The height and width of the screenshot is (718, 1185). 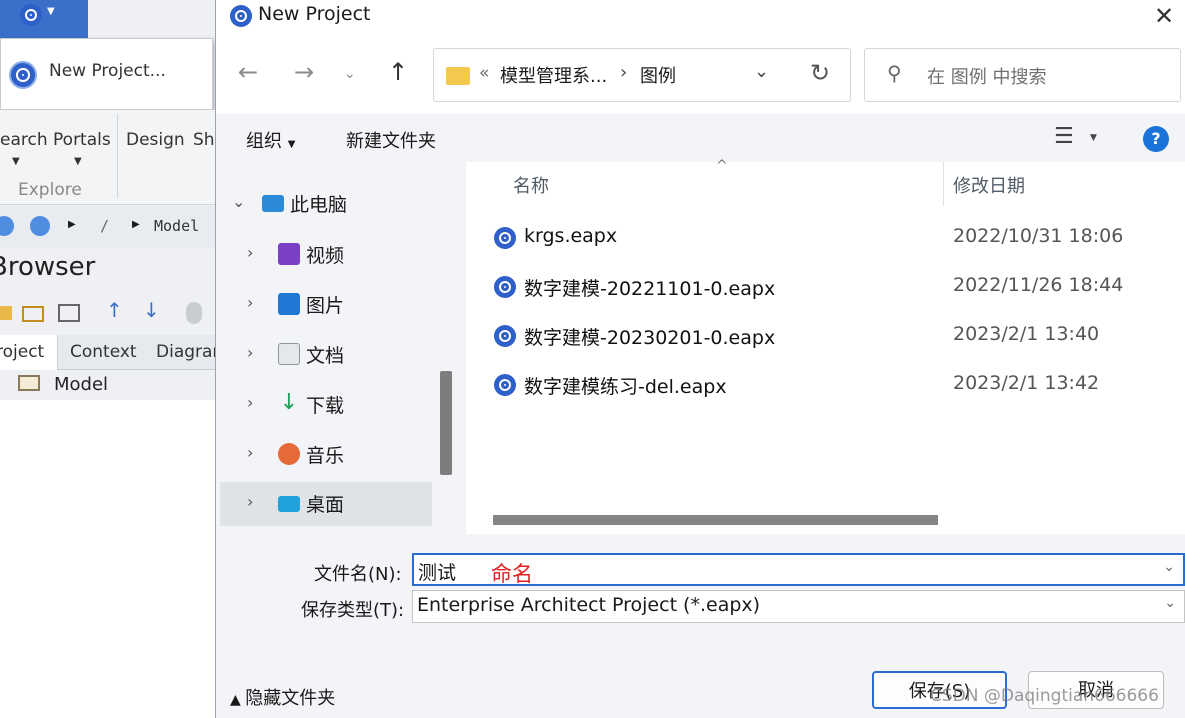 I want to click on ribbon-item-portals: earch Portals, so click(x=55, y=140).